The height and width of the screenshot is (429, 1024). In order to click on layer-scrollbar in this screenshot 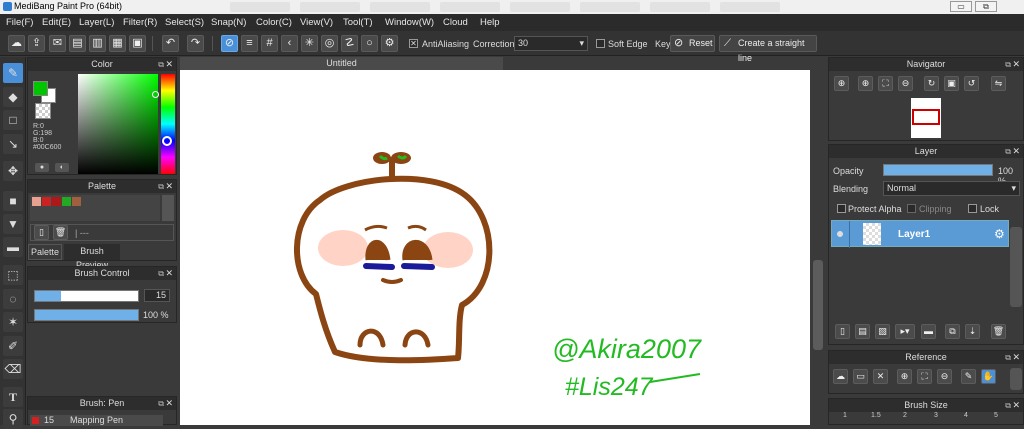, I will do `click(1016, 267)`.